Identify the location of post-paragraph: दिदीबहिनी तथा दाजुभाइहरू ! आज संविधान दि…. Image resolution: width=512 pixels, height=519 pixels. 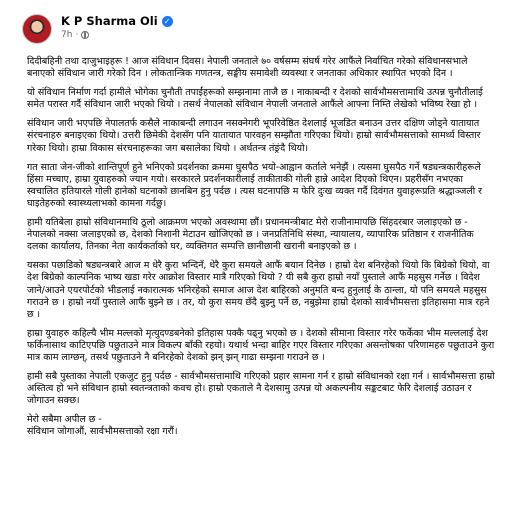
(247, 68).